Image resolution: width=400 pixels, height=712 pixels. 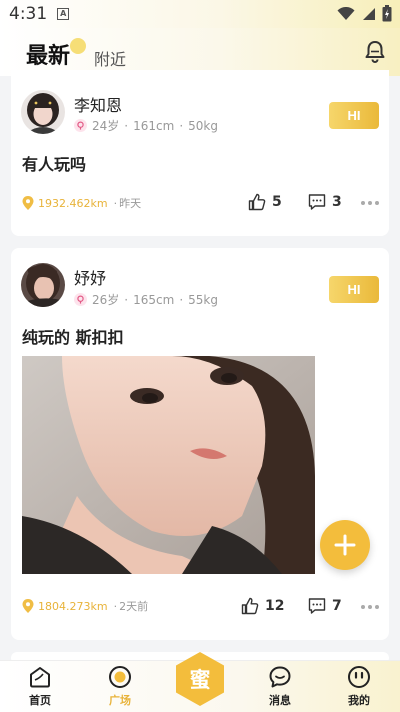 I want to click on comment-button: 3, so click(x=325, y=202).